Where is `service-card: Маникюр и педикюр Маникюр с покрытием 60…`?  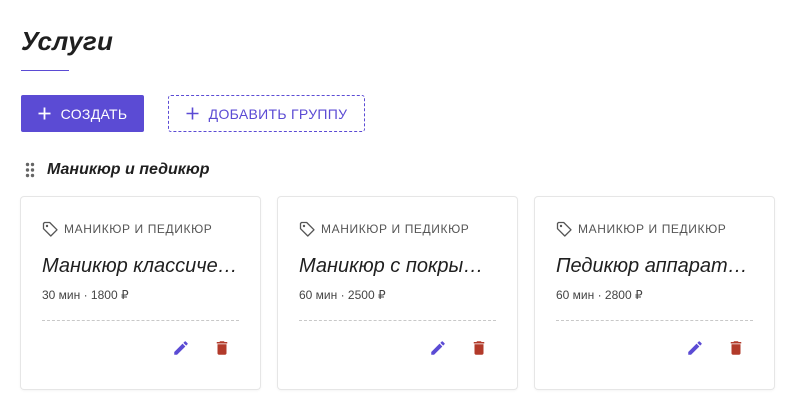 service-card: Маникюр и педикюр Маникюр с покрытием 60… is located at coordinates (397, 293).